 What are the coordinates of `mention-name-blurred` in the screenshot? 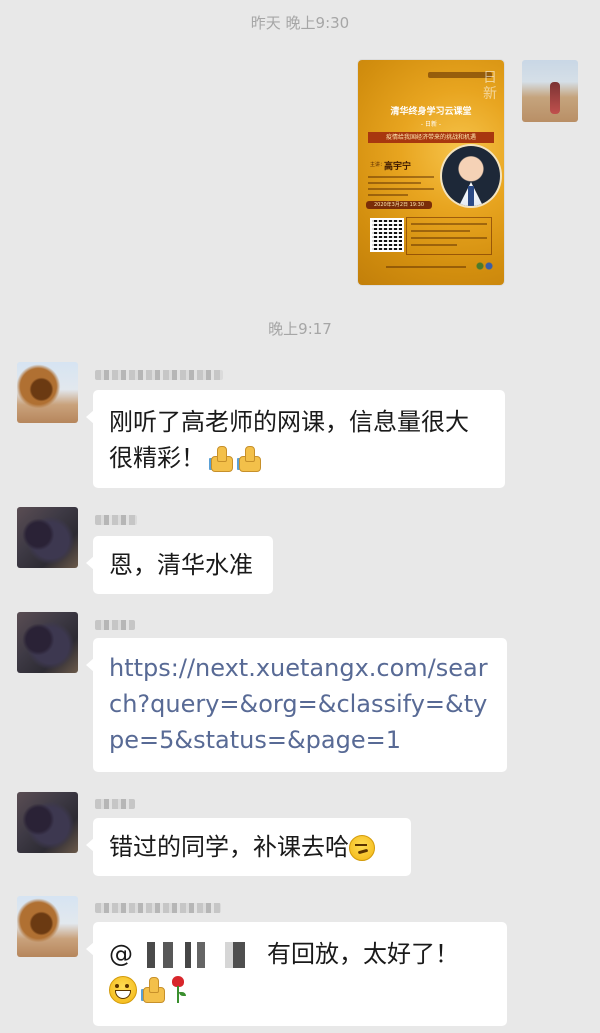 It's located at (193, 955).